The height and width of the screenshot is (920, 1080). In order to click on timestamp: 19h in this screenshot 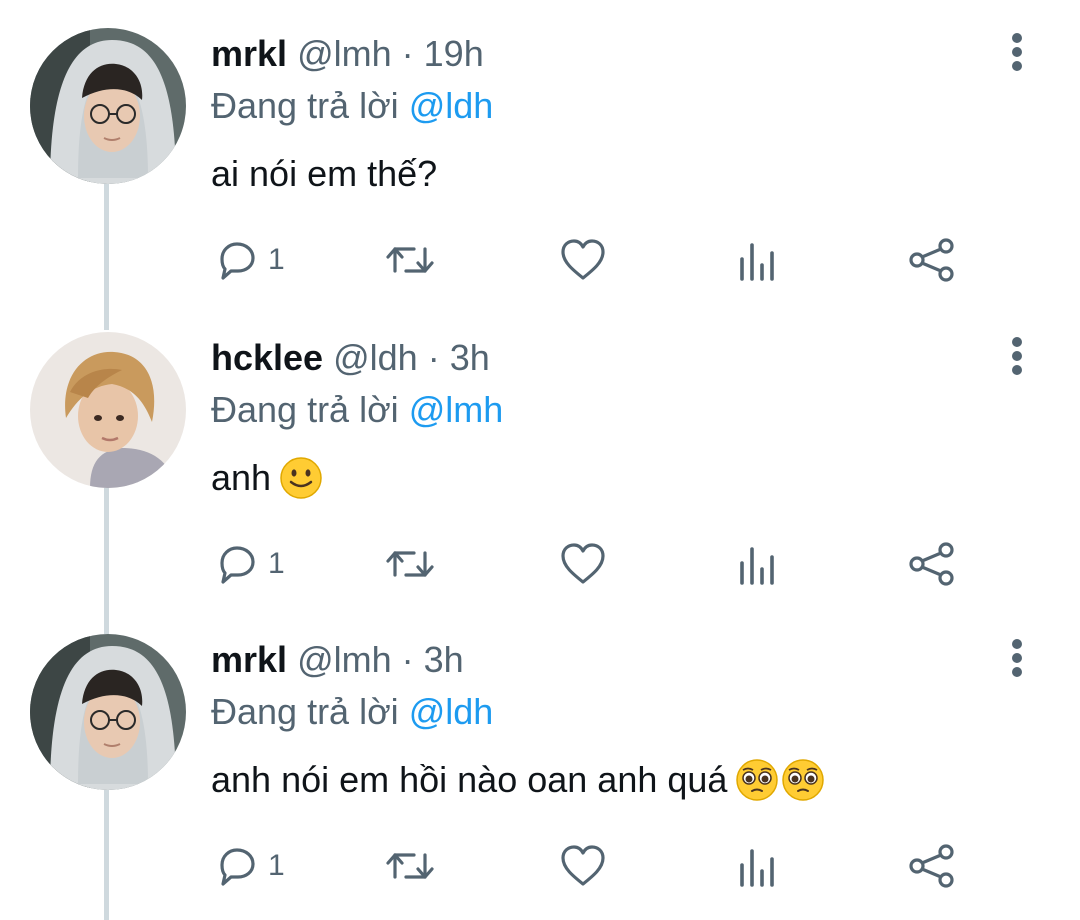, I will do `click(454, 53)`.